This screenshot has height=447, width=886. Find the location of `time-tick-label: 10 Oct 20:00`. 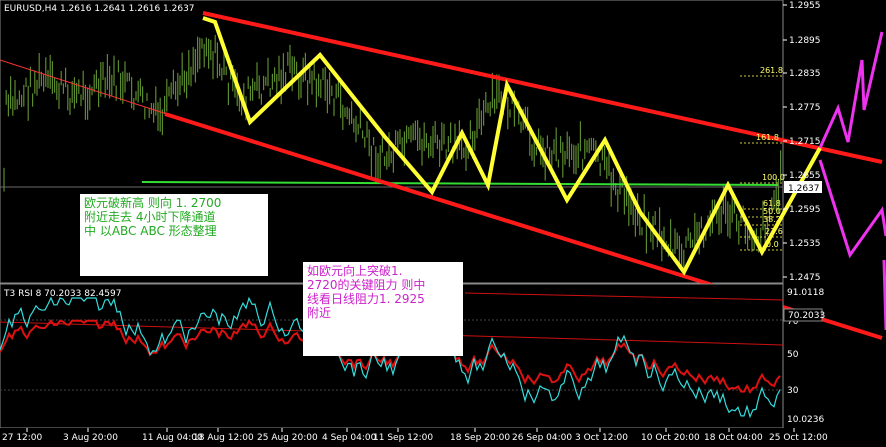

time-tick-label: 10 Oct 20:00 is located at coordinates (670, 438).